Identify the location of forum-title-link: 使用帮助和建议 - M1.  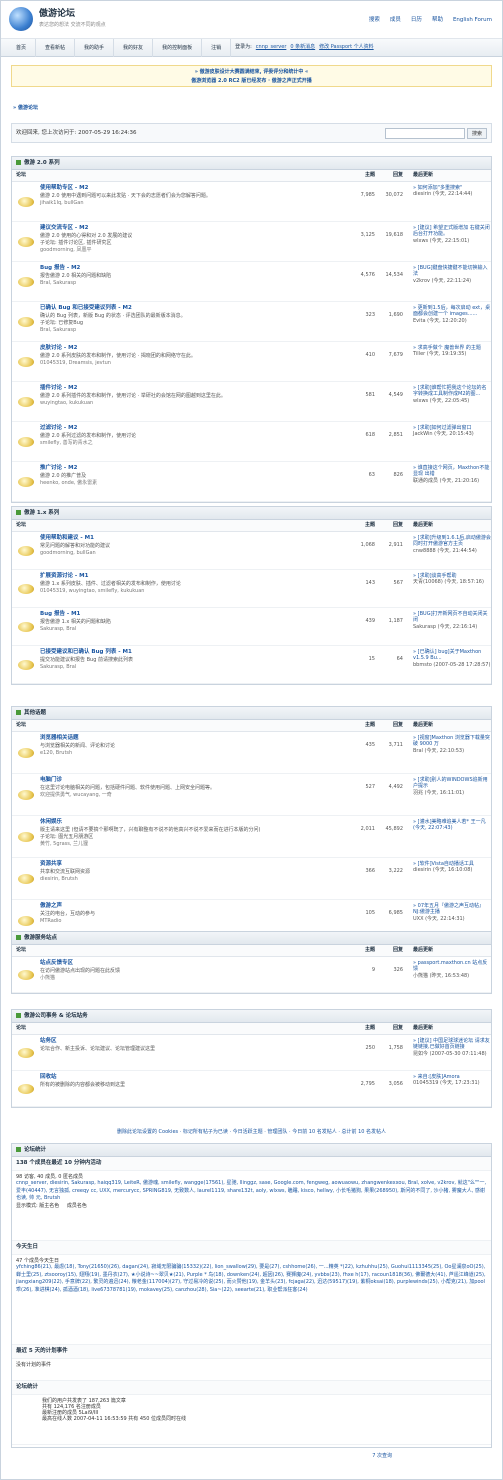
(193, 538).